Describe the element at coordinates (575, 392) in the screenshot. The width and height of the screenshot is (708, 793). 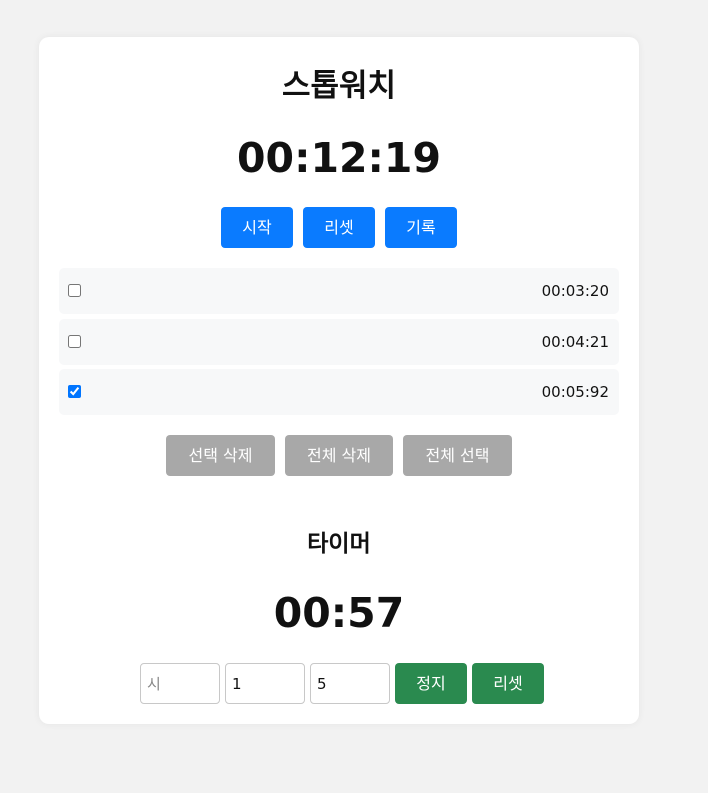
I see `record-time: 00:05:92` at that location.